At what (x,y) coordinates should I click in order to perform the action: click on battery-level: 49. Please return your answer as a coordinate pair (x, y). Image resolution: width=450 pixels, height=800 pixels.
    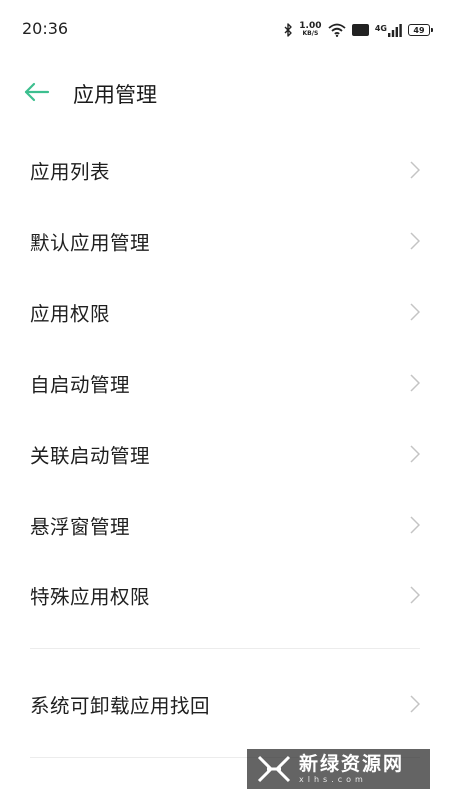
    Looking at the image, I should click on (419, 30).